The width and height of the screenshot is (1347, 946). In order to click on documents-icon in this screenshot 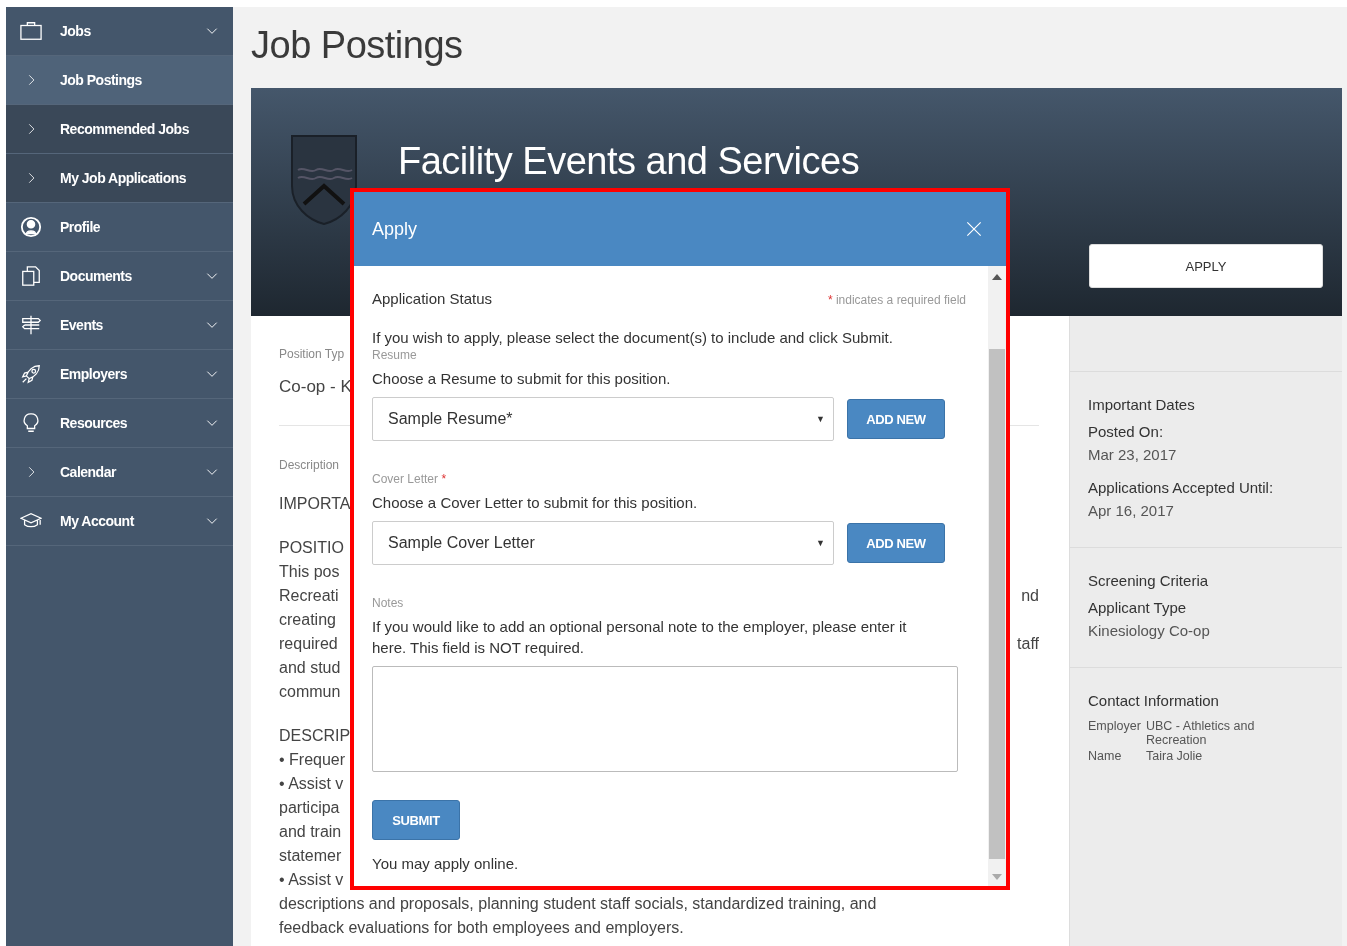, I will do `click(31, 276)`.